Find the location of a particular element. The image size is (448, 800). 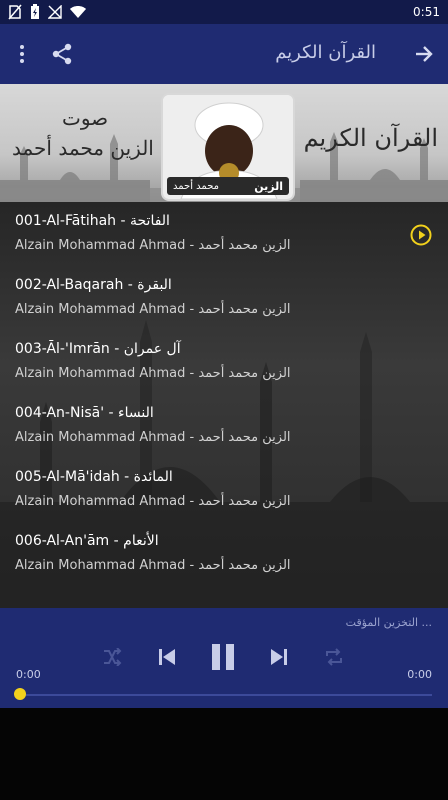

battery-charging-icon is located at coordinates (35, 11).